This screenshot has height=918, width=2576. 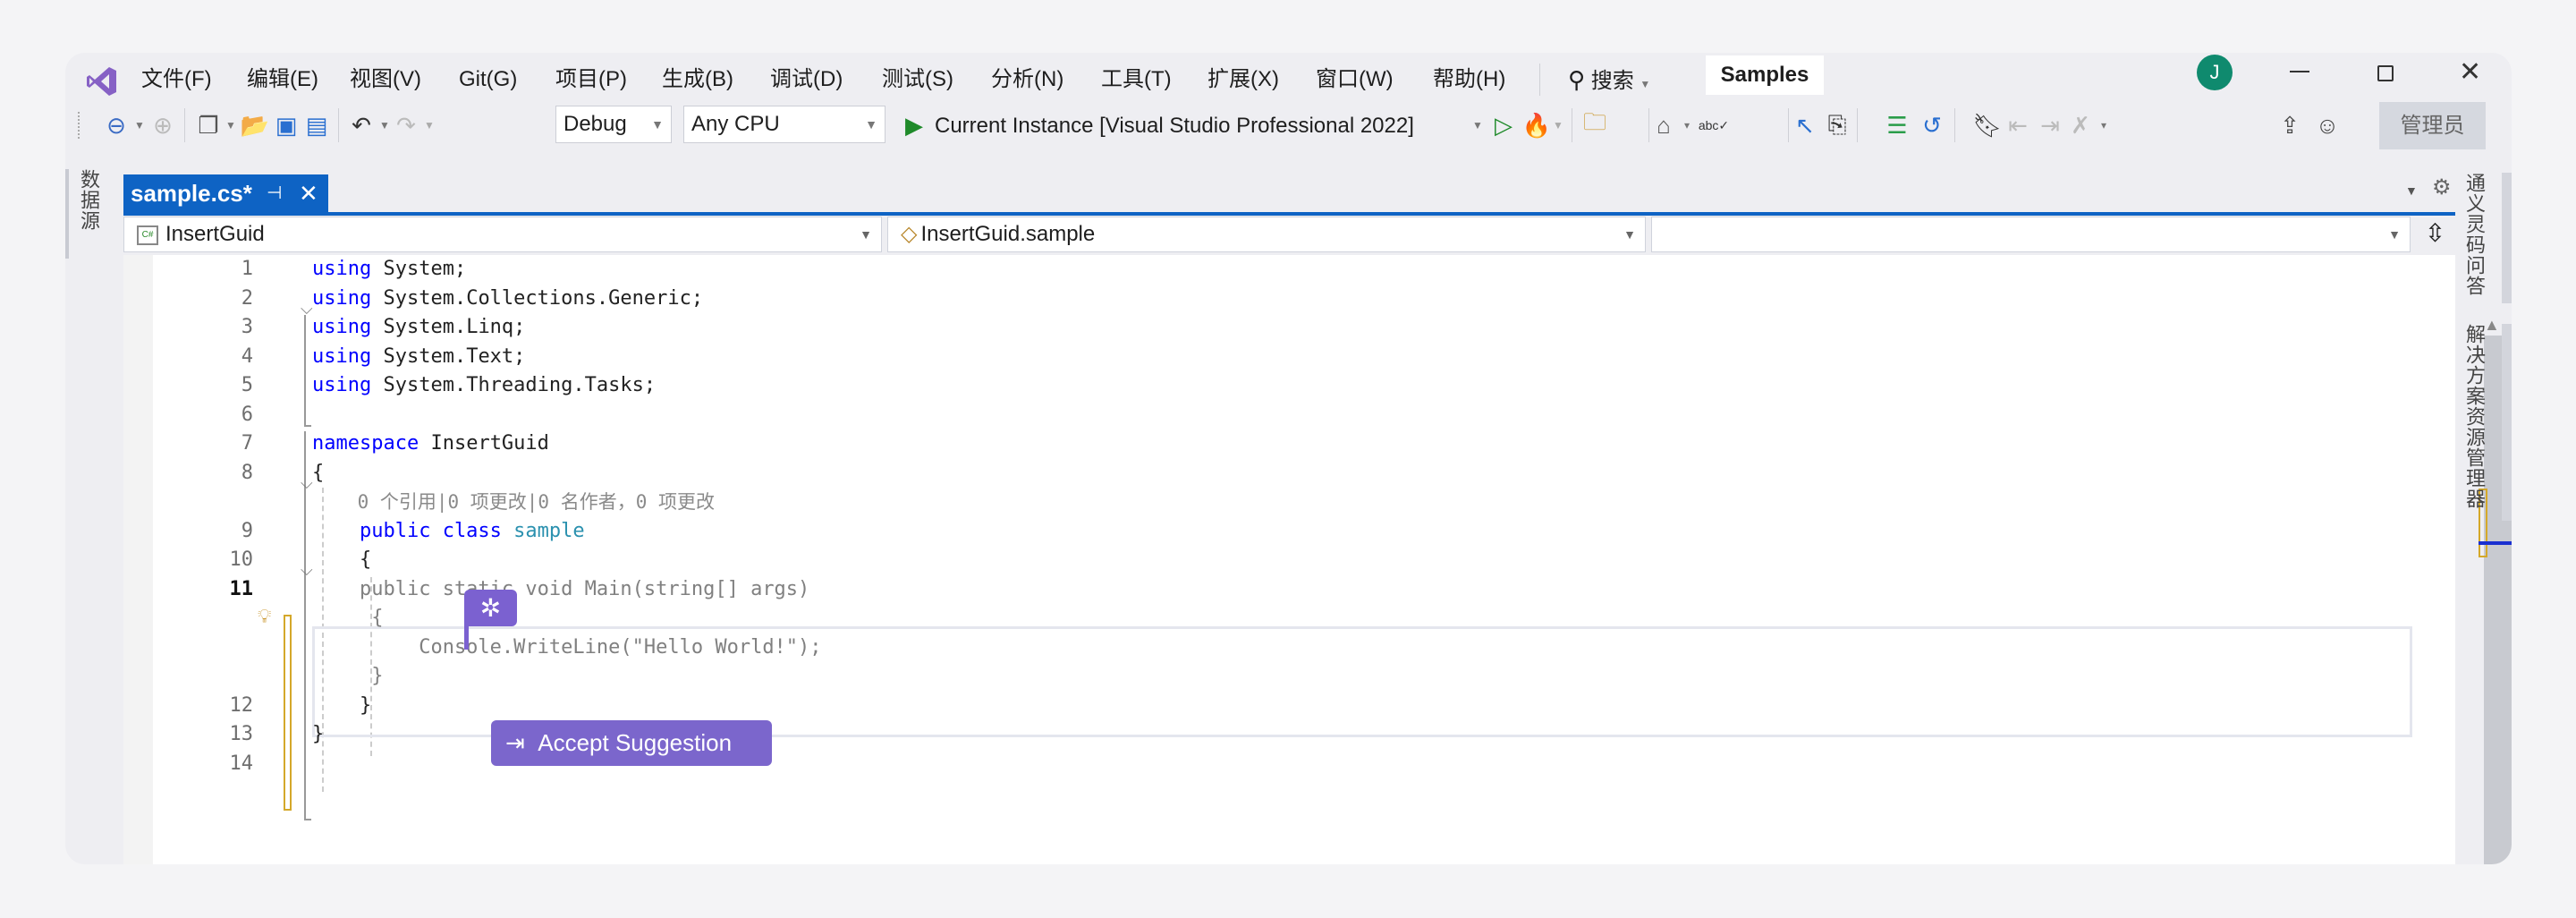 I want to click on avatar: J, so click(x=2215, y=72).